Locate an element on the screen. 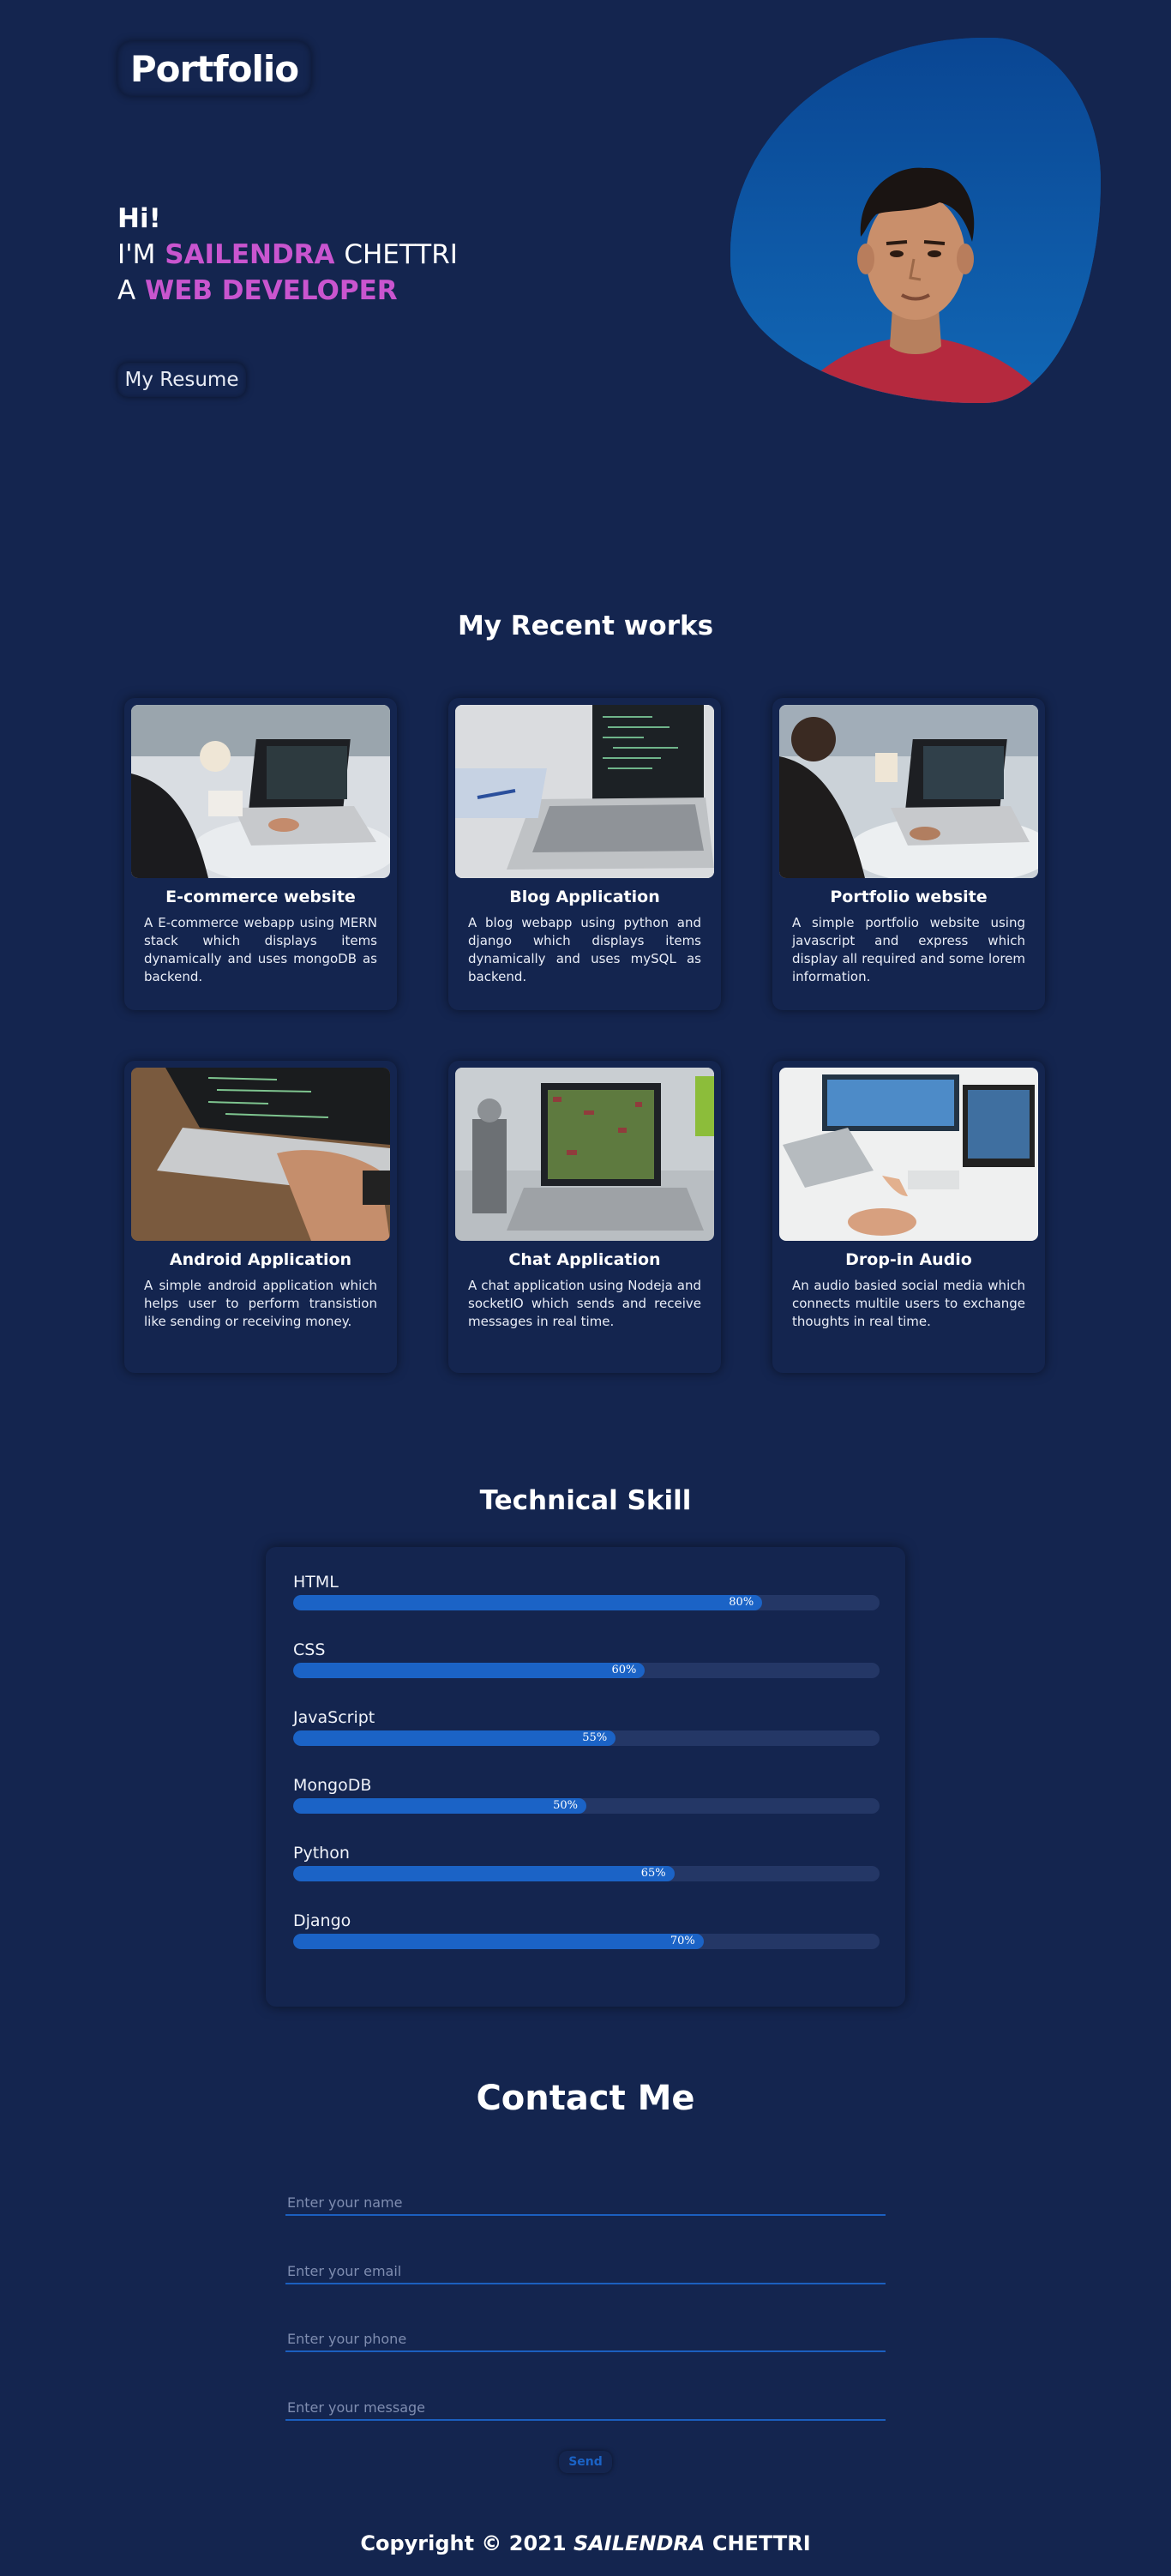 The width and height of the screenshot is (1171, 2576). skill-progress-track: 50% is located at coordinates (586, 1806).